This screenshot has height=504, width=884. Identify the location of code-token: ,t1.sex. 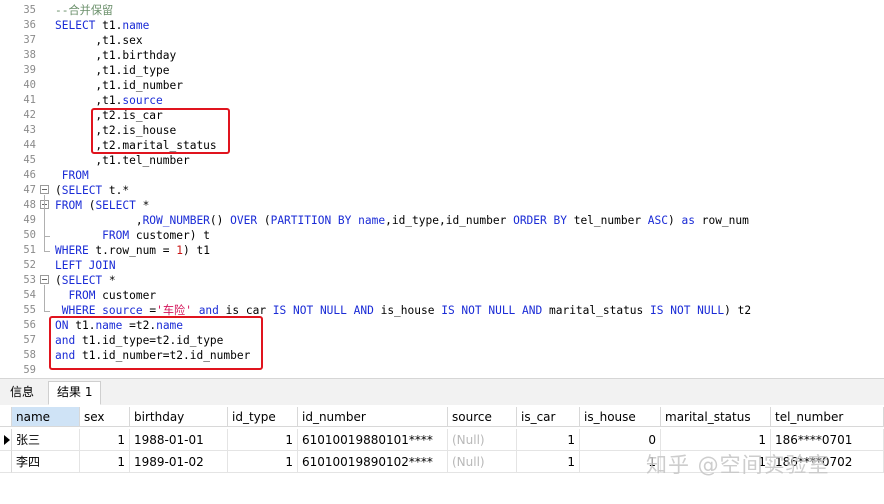
(99, 40).